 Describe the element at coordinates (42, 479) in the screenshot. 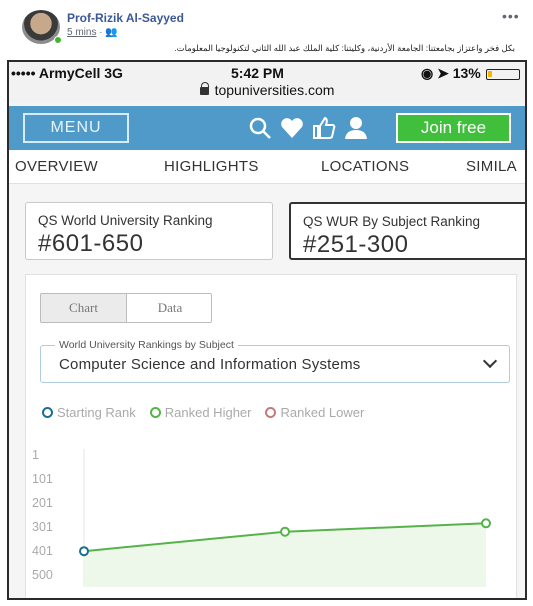

I see `y-tick-label: 101` at that location.